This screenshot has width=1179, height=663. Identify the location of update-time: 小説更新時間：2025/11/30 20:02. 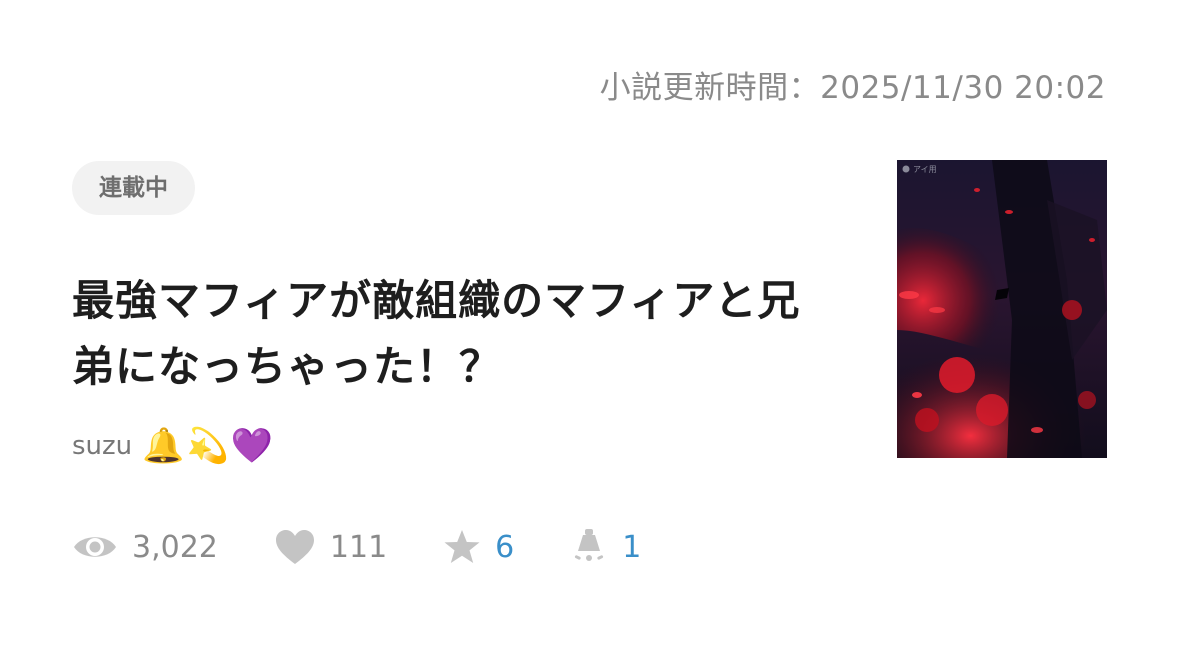
(852, 88).